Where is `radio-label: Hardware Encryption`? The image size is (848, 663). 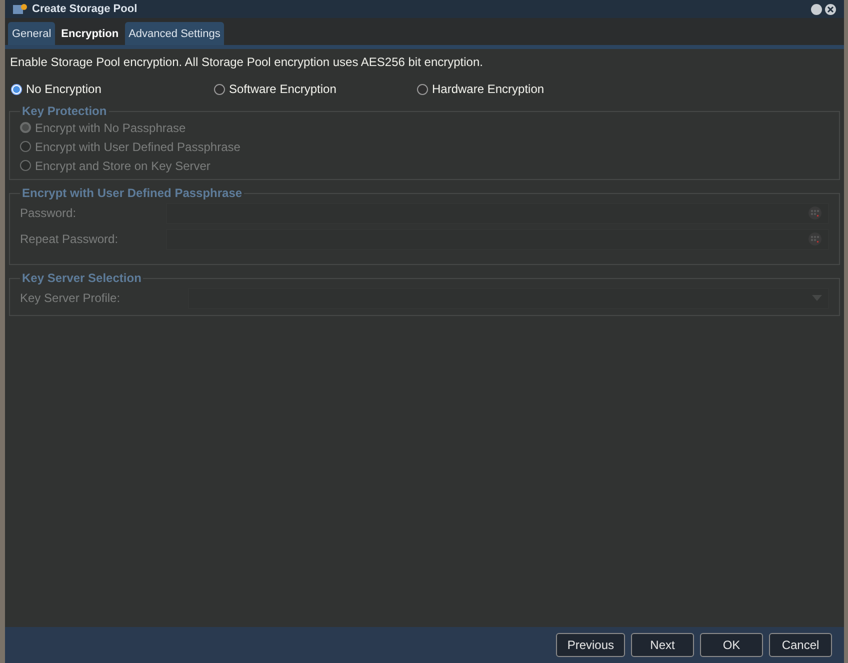
radio-label: Hardware Encryption is located at coordinates (488, 89).